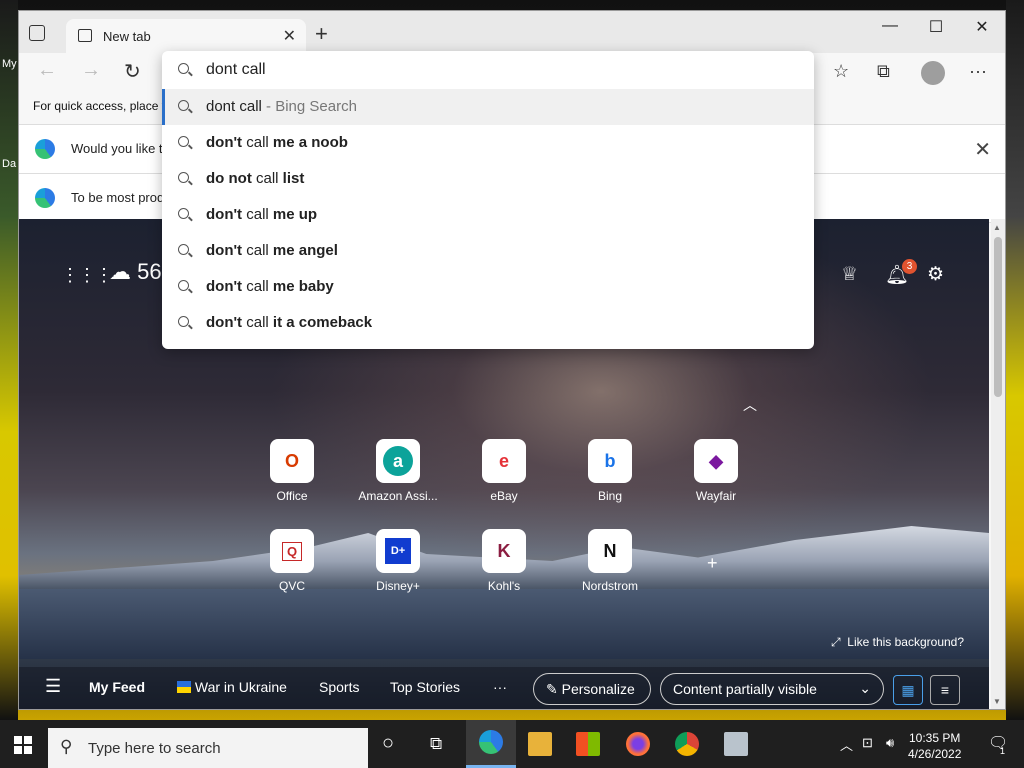 The image size is (1024, 768). What do you see at coordinates (935, 754) in the screenshot?
I see `clock-date: 4/26/2022` at bounding box center [935, 754].